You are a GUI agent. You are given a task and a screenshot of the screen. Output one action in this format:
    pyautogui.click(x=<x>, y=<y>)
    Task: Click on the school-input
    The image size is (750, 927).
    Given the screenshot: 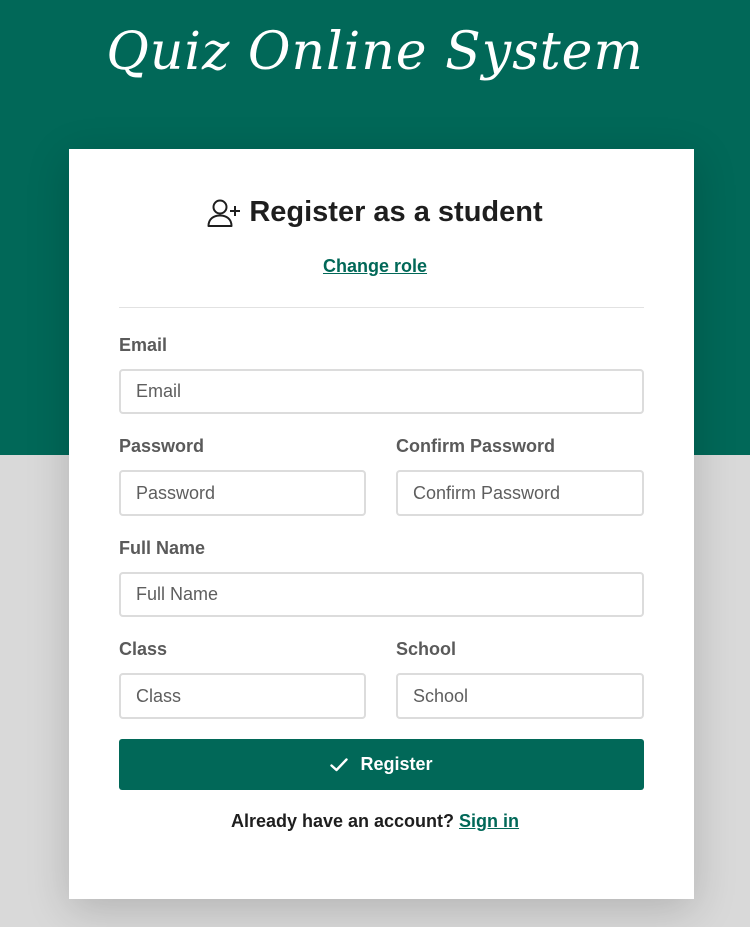 What is the action you would take?
    pyautogui.click(x=520, y=696)
    